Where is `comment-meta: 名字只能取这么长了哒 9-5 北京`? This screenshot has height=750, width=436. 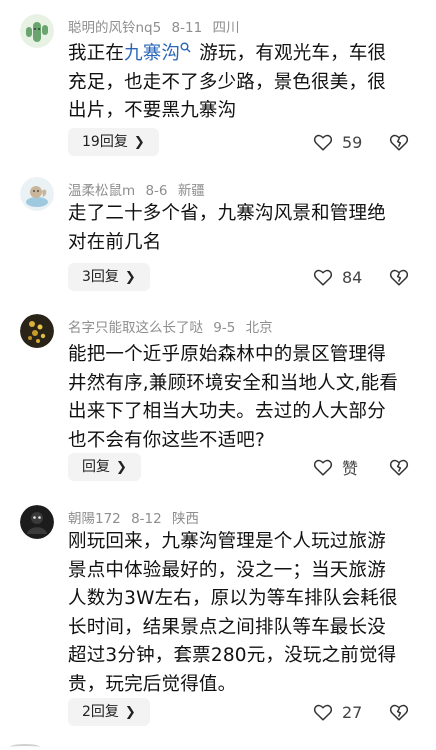 comment-meta: 名字只能取这么长了哒 9-5 北京 is located at coordinates (173, 326).